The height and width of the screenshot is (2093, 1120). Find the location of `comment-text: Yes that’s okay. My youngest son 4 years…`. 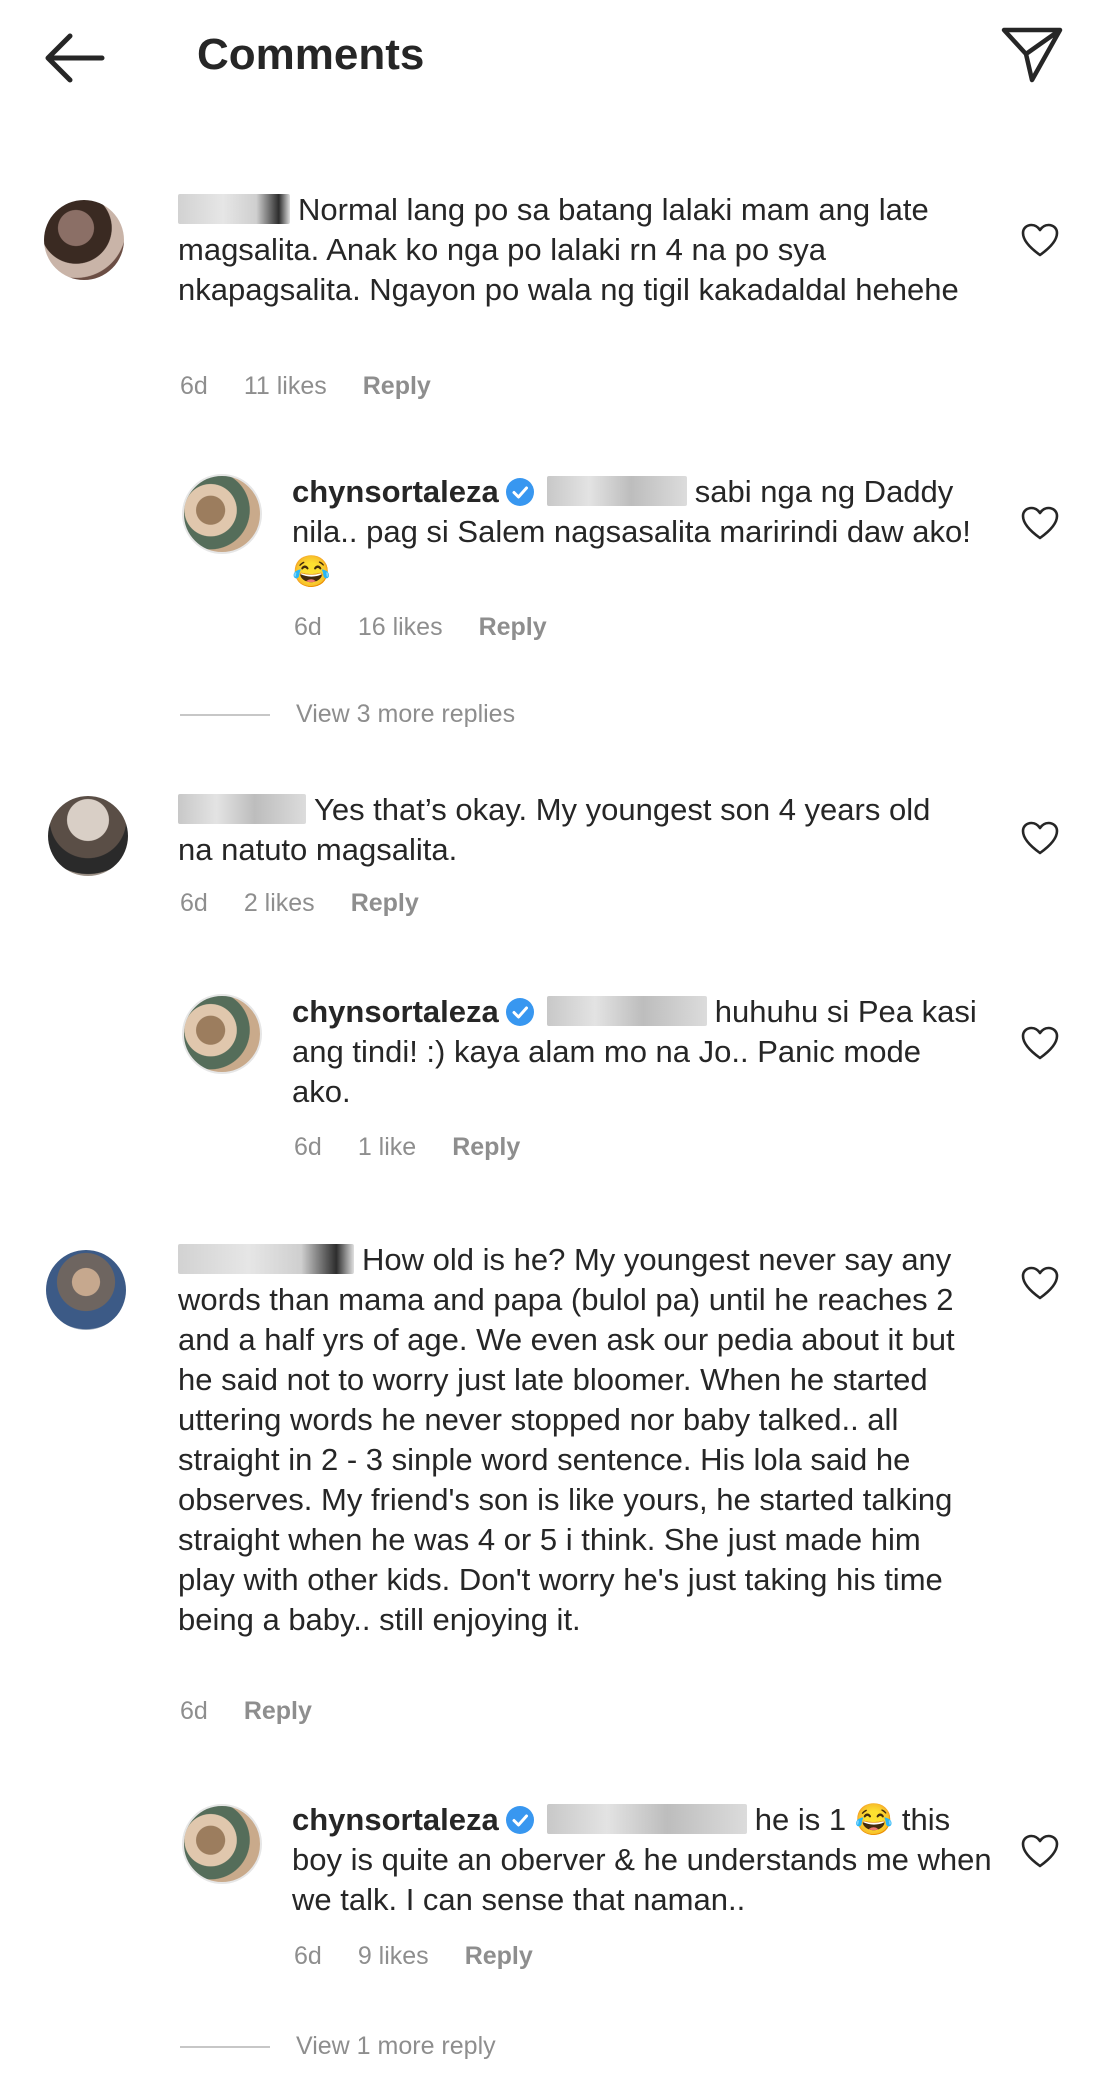

comment-text: Yes that’s okay. My youngest son 4 years… is located at coordinates (554, 829).